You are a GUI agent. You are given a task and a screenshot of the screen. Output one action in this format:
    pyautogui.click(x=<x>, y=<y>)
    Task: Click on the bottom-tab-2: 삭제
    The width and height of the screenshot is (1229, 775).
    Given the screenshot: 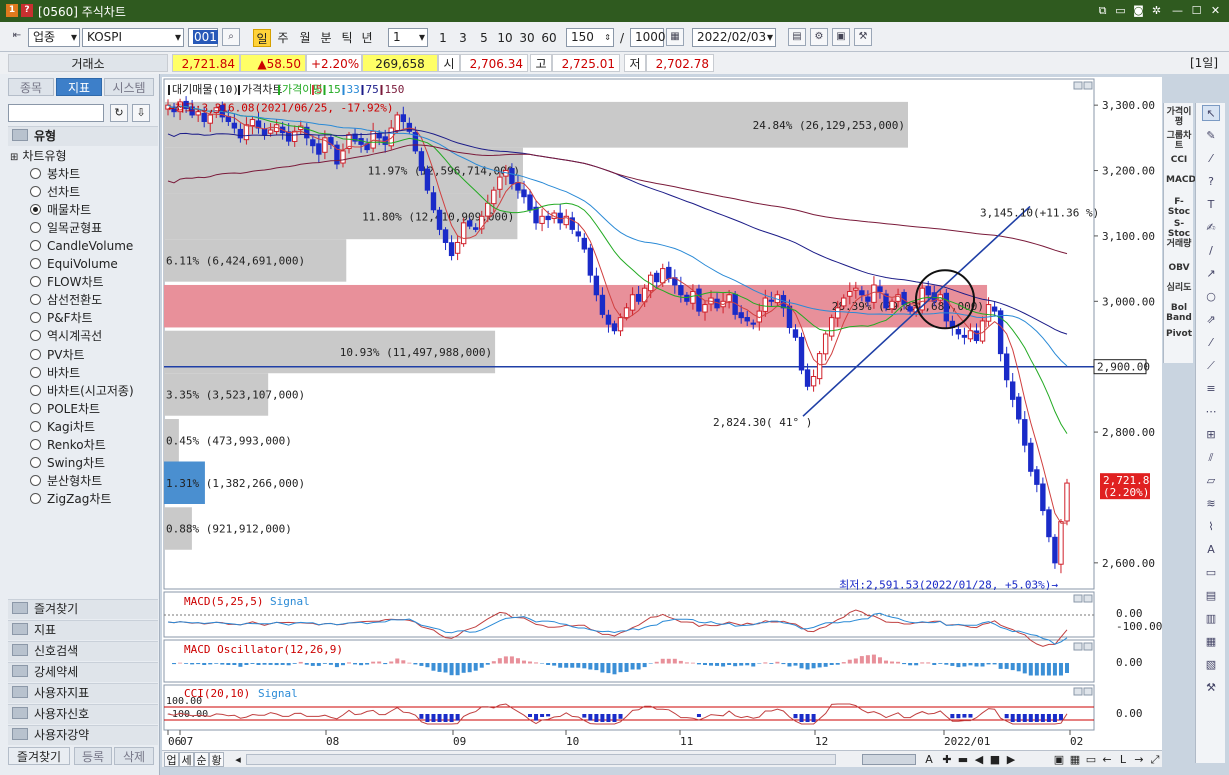 What is the action you would take?
    pyautogui.click(x=134, y=756)
    